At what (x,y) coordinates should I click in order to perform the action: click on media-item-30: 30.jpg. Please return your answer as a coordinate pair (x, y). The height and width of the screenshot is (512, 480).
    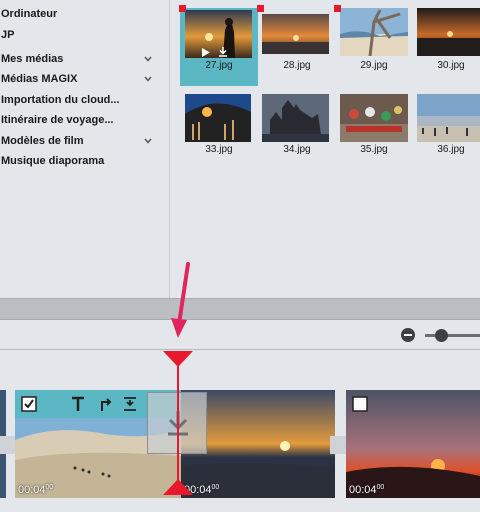
    Looking at the image, I should click on (446, 47).